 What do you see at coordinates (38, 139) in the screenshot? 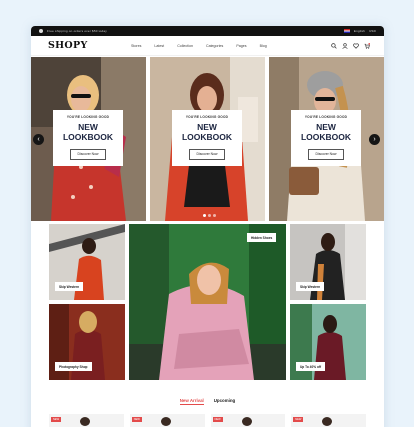
I see `prev-slide-arrow: ‹` at bounding box center [38, 139].